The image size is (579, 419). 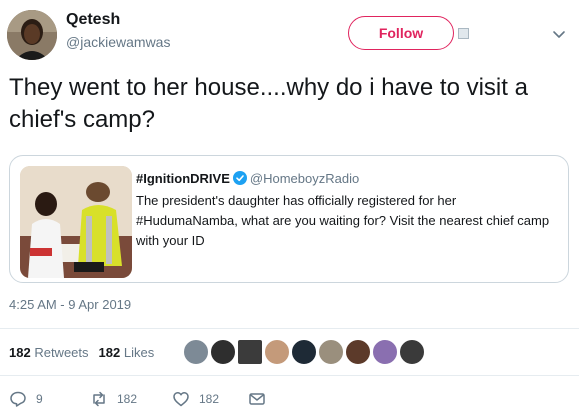 What do you see at coordinates (247, 178) in the screenshot?
I see `quoted-tweet-header: #IgnitionDRIVE @HomeboyzRadio` at bounding box center [247, 178].